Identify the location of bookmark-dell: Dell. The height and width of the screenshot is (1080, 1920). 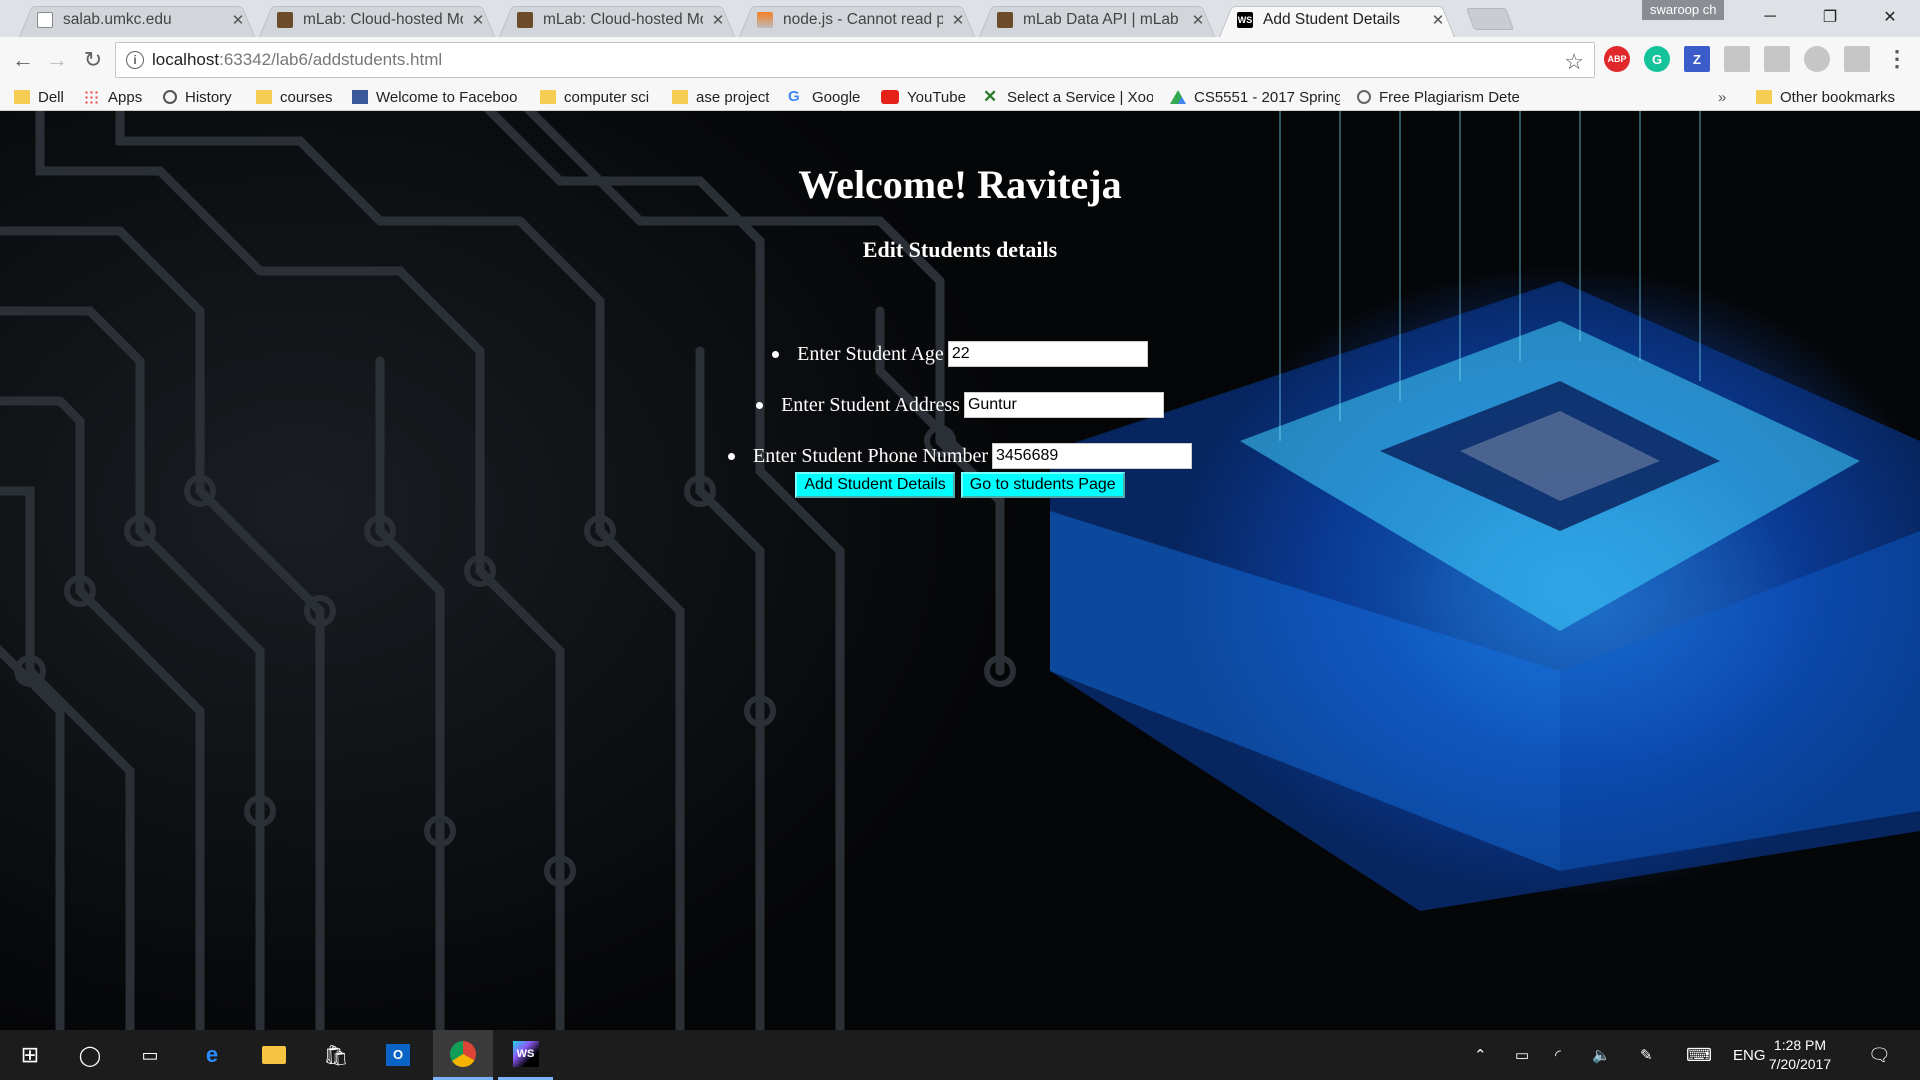
(39, 97).